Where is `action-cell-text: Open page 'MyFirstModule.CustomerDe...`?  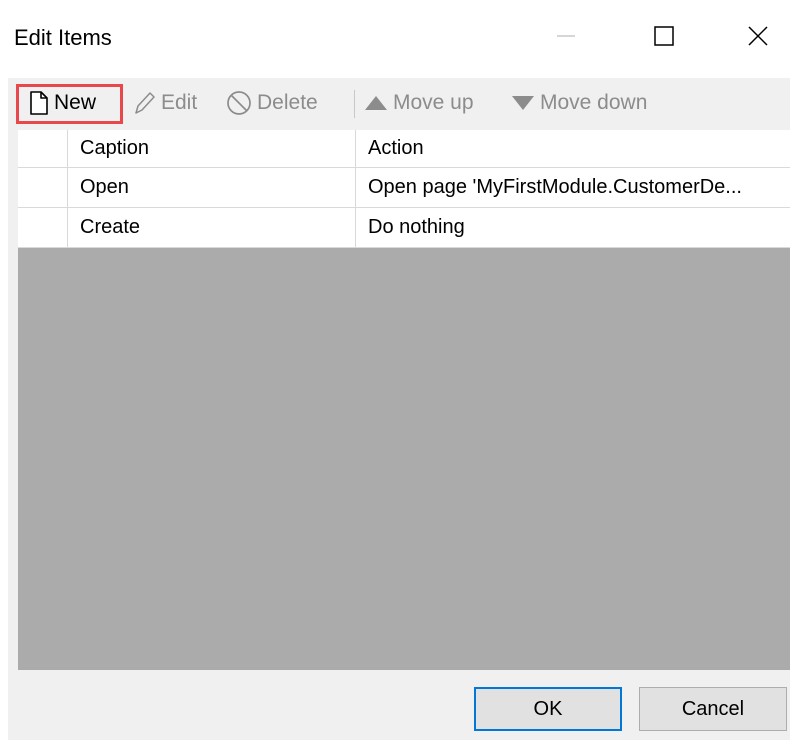 action-cell-text: Open page 'MyFirstModule.CustomerDe... is located at coordinates (555, 187).